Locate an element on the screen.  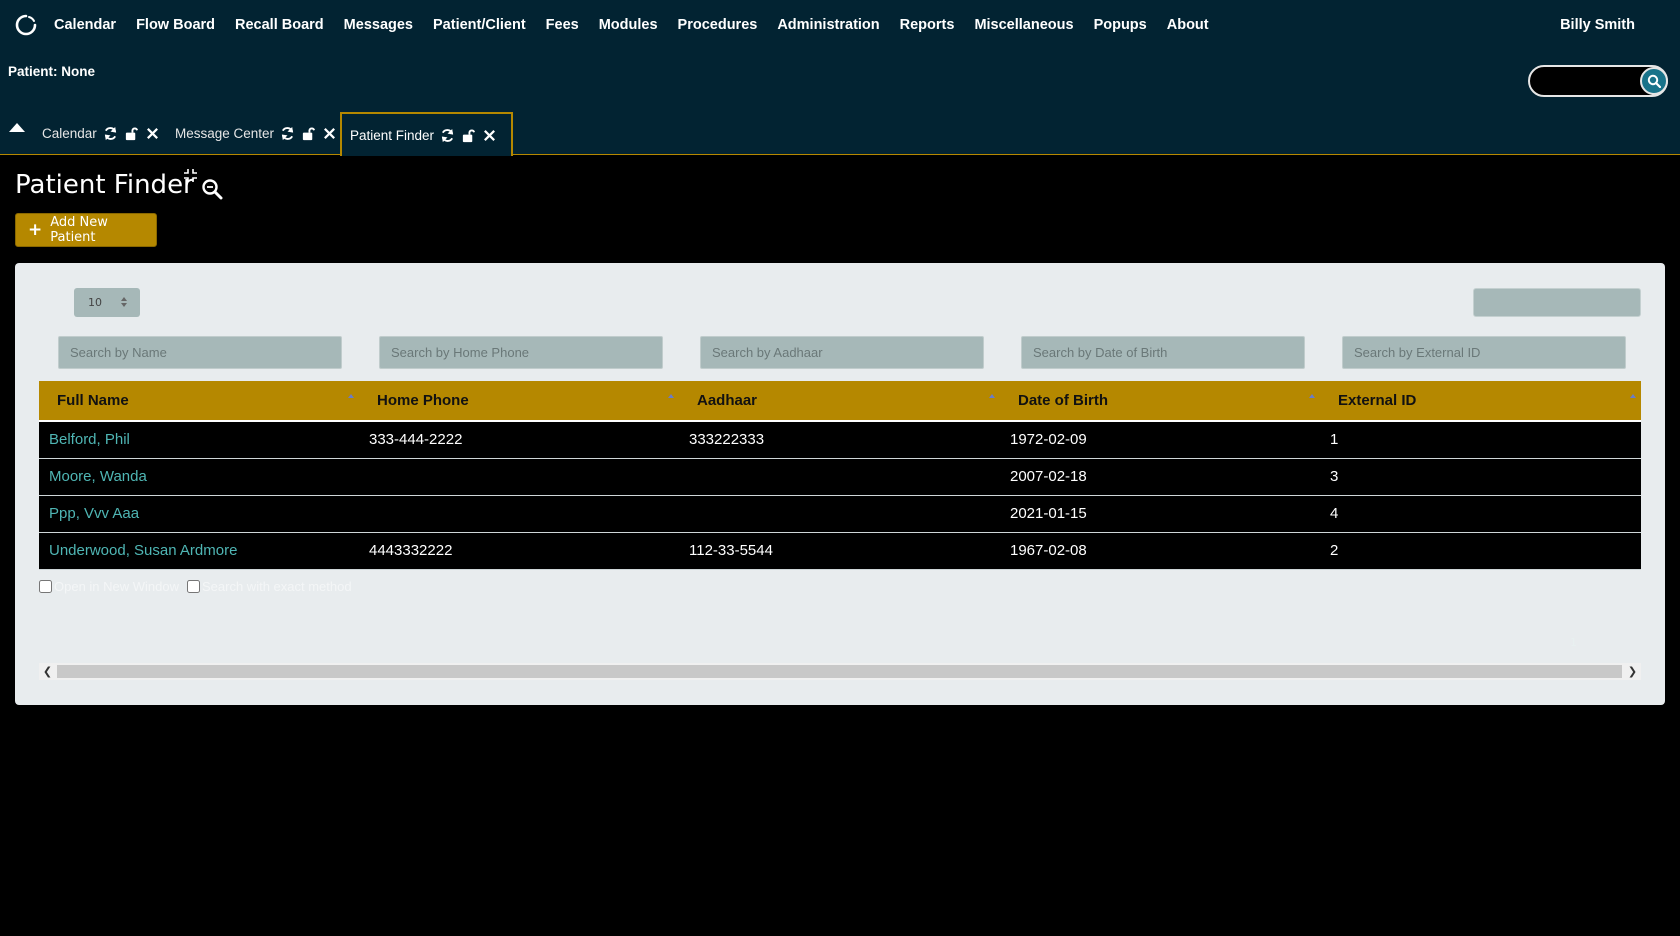
patient-search-button is located at coordinates (1654, 81).